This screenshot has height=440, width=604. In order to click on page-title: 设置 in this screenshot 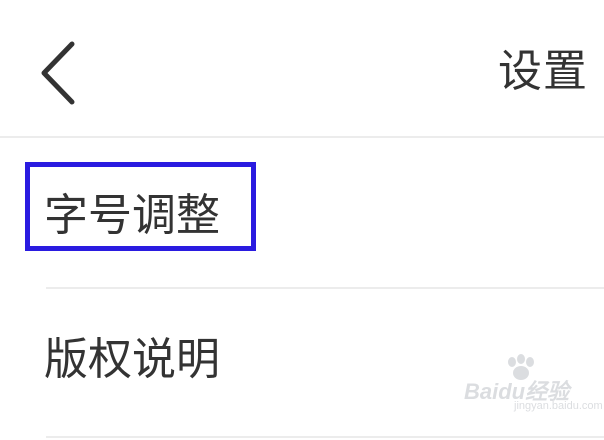, I will do `click(543, 71)`.